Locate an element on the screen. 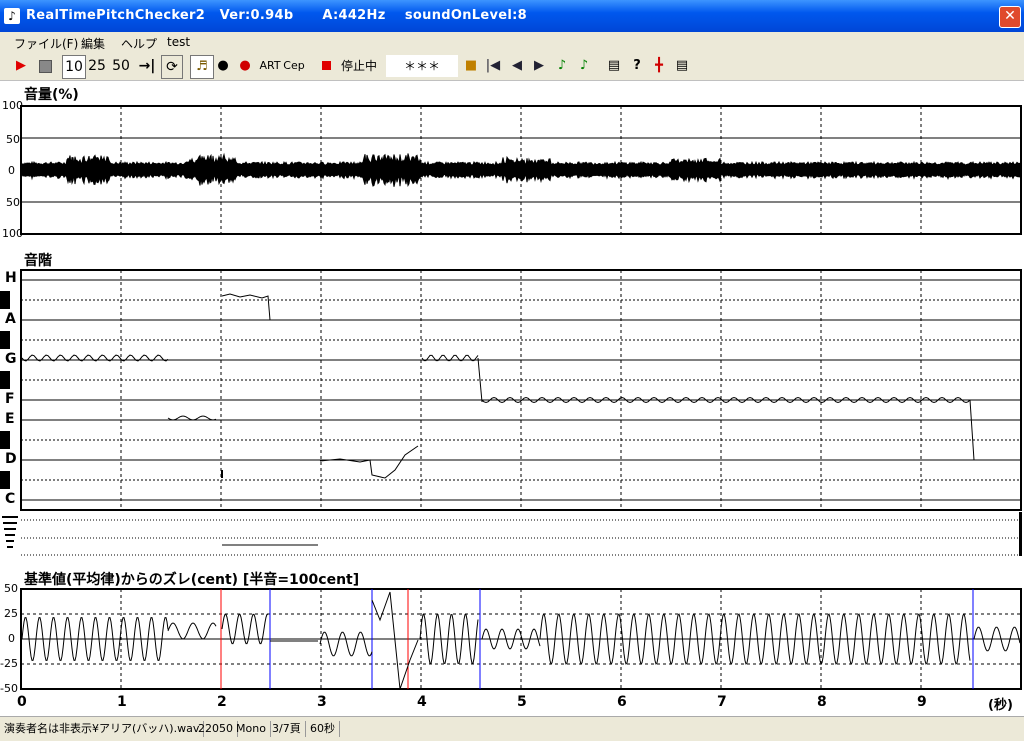  deviation-graph is located at coordinates (521, 639).